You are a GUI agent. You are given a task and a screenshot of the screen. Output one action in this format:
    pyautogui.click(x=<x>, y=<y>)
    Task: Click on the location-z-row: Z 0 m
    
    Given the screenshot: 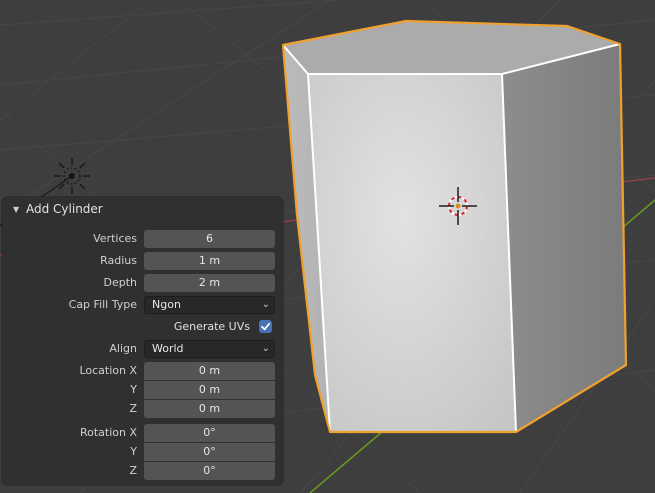 What is the action you would take?
    pyautogui.click(x=142, y=409)
    